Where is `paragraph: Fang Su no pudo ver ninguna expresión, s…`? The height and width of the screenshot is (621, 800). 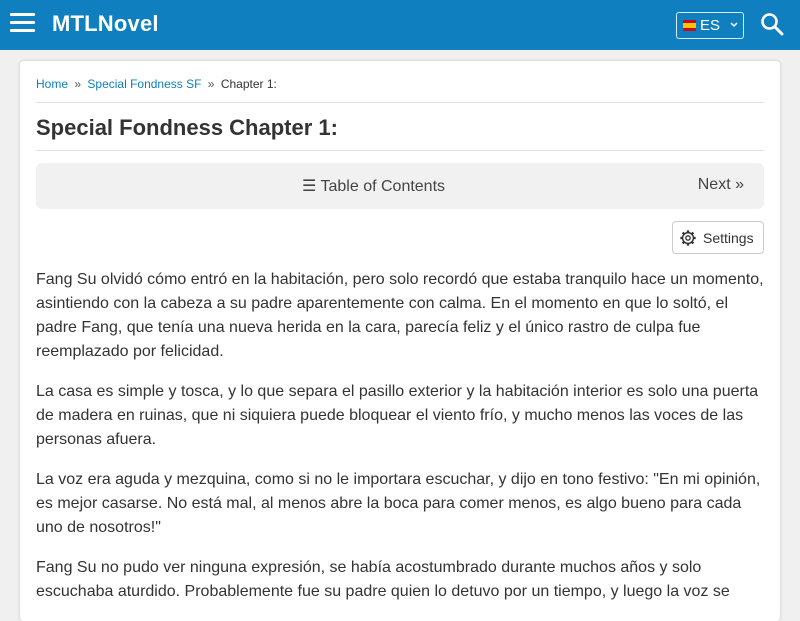 paragraph: Fang Su no pudo ver ninguna expresión, s… is located at coordinates (383, 579).